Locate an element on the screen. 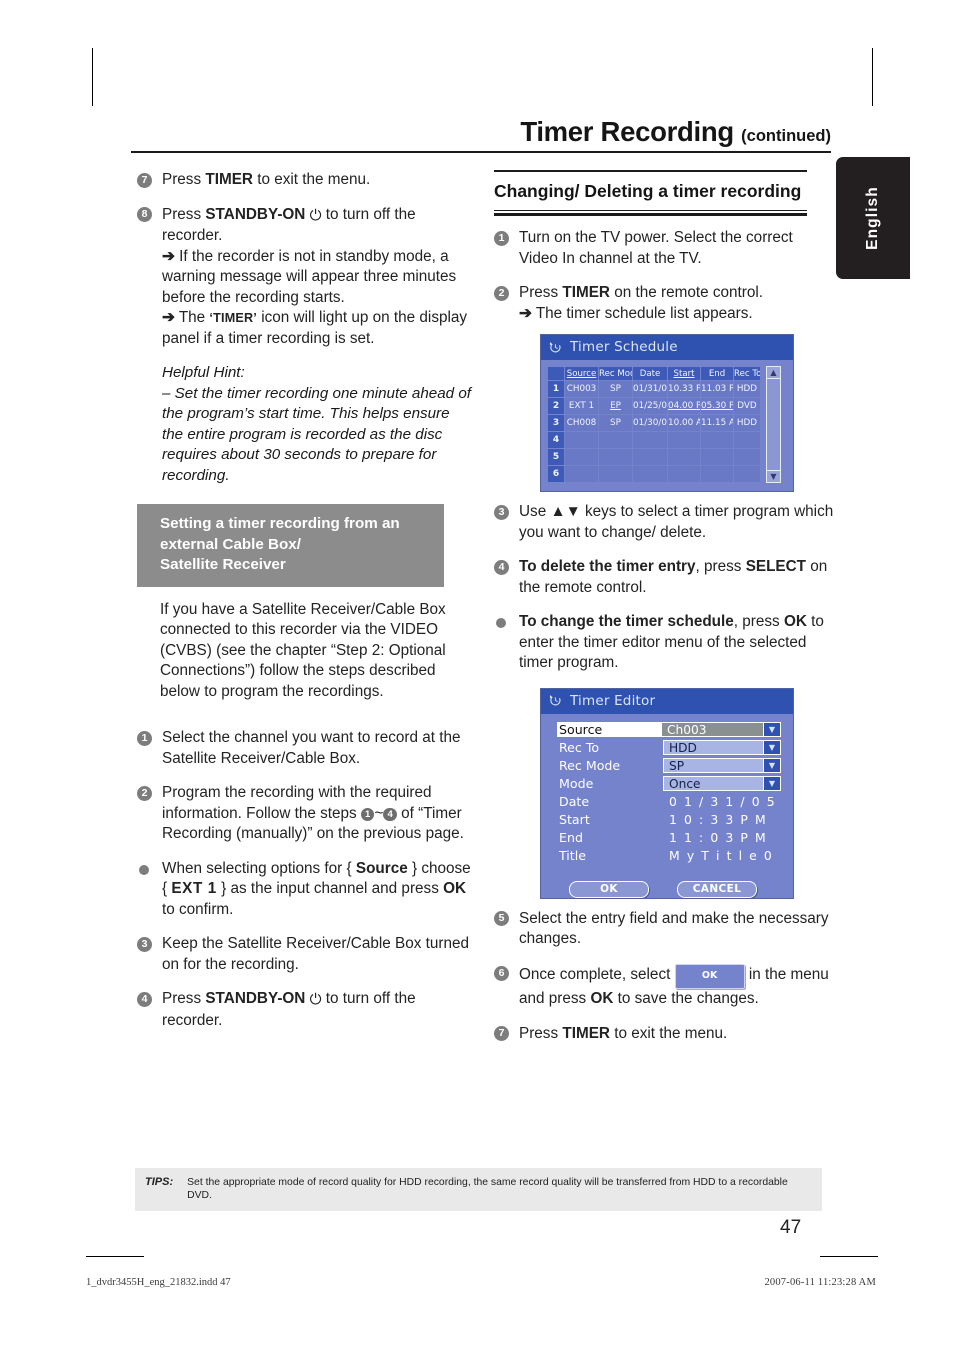 The image size is (954, 1347). triangle-up-icon: ▲ is located at coordinates (773, 373).